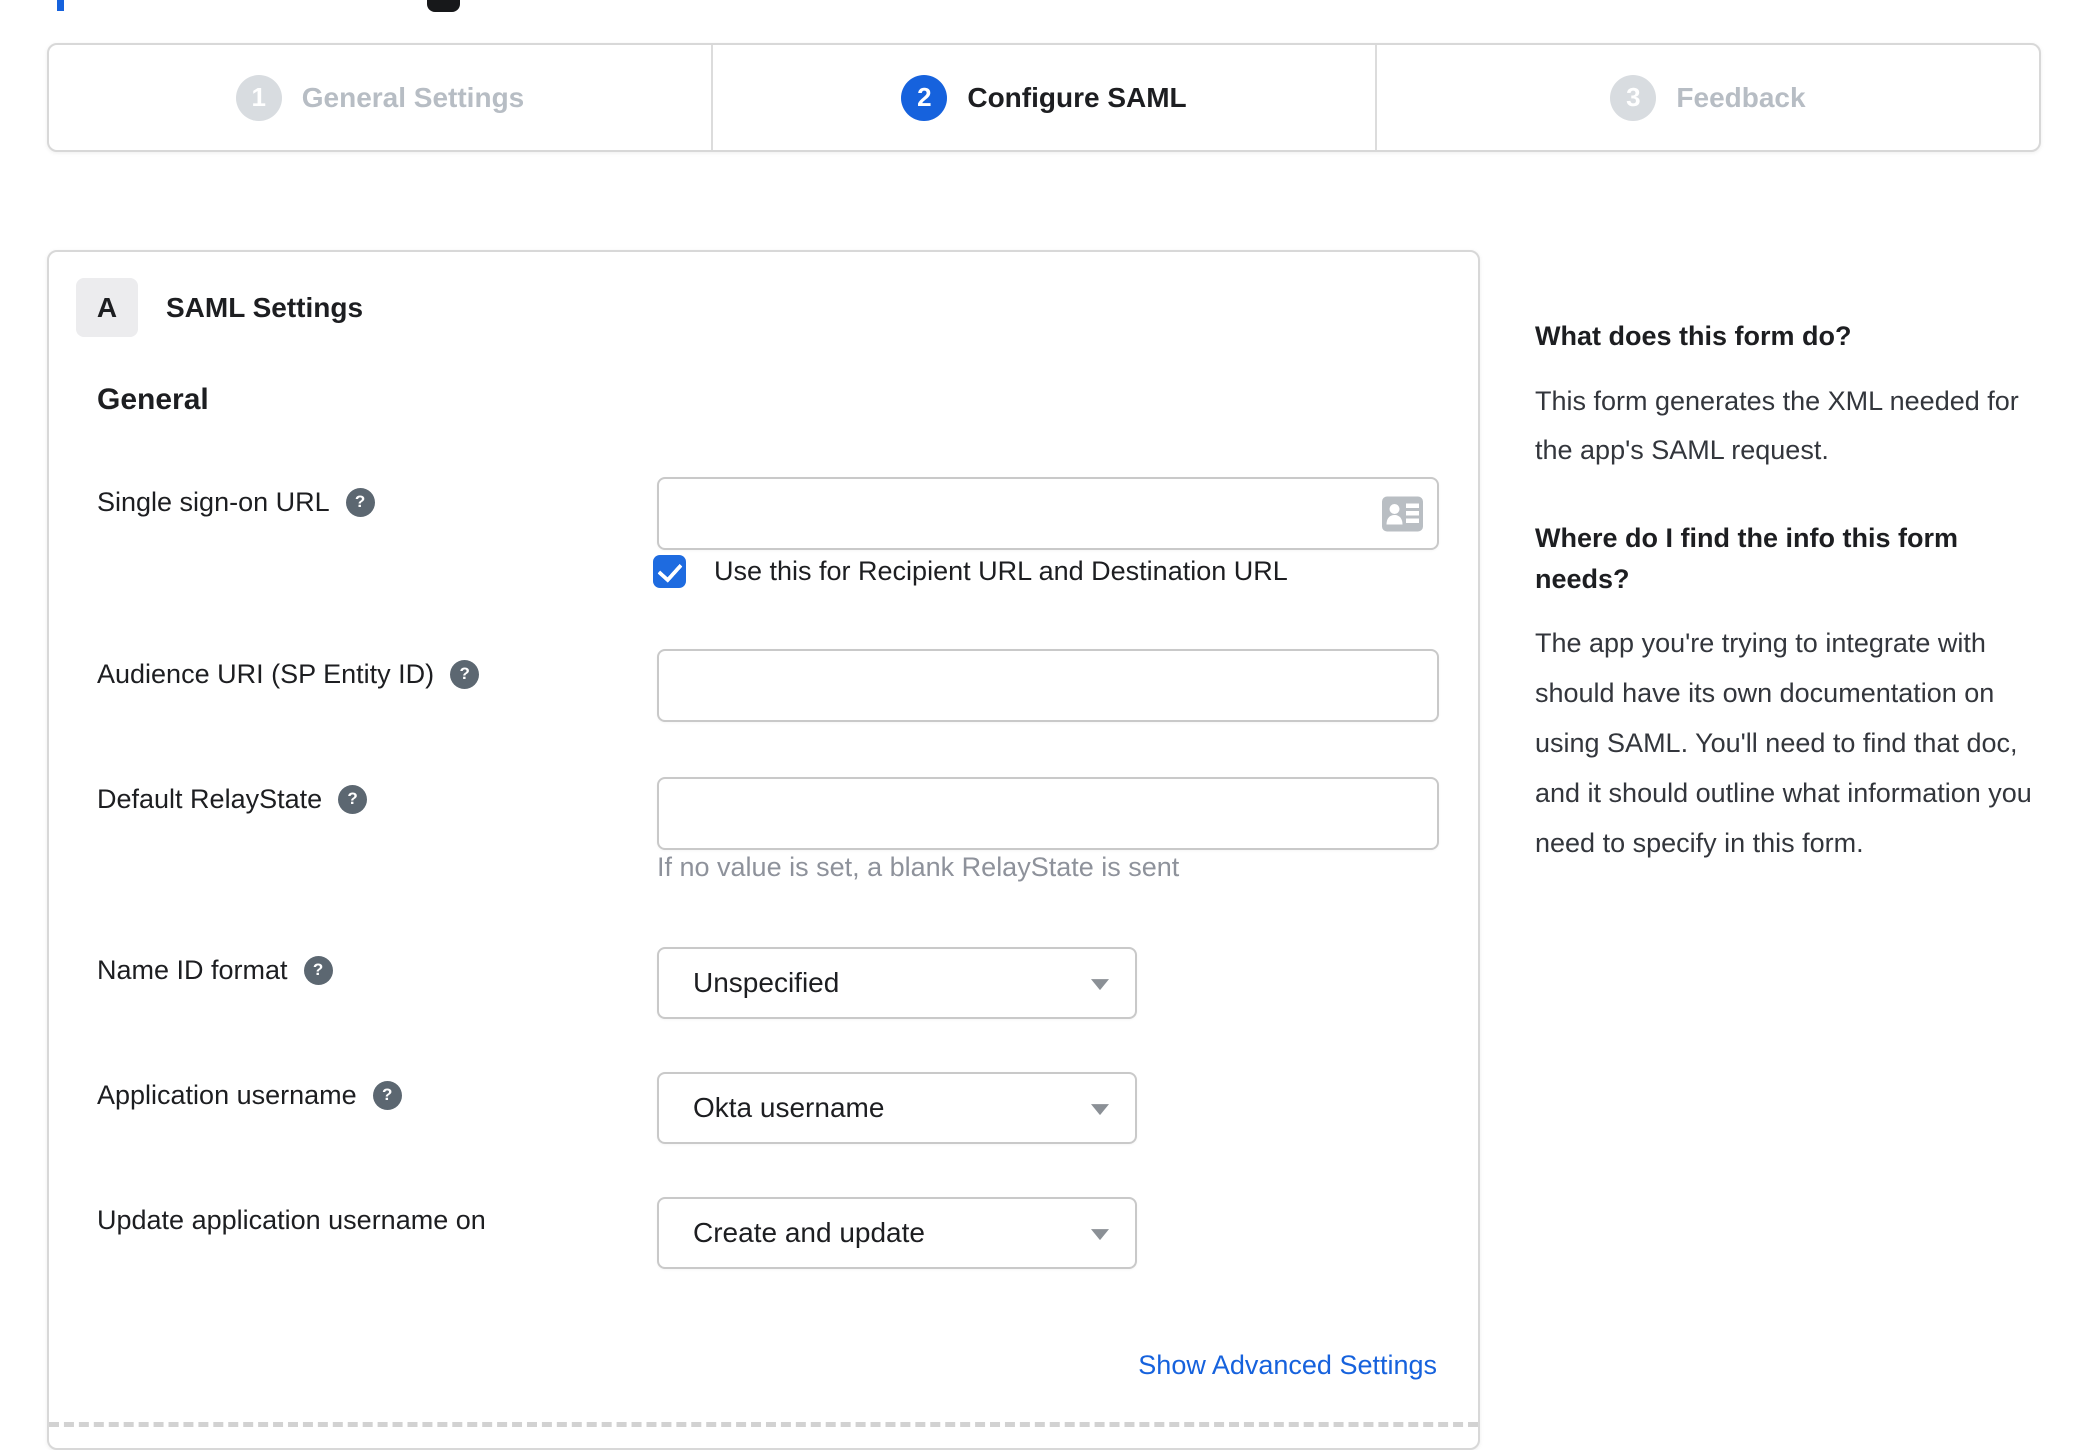 The width and height of the screenshot is (2092, 1450). Describe the element at coordinates (1693, 336) in the screenshot. I see `help-question-1: What does this form do?` at that location.